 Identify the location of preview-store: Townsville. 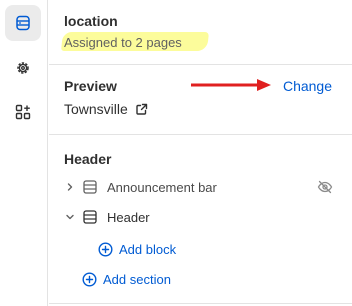
(106, 109).